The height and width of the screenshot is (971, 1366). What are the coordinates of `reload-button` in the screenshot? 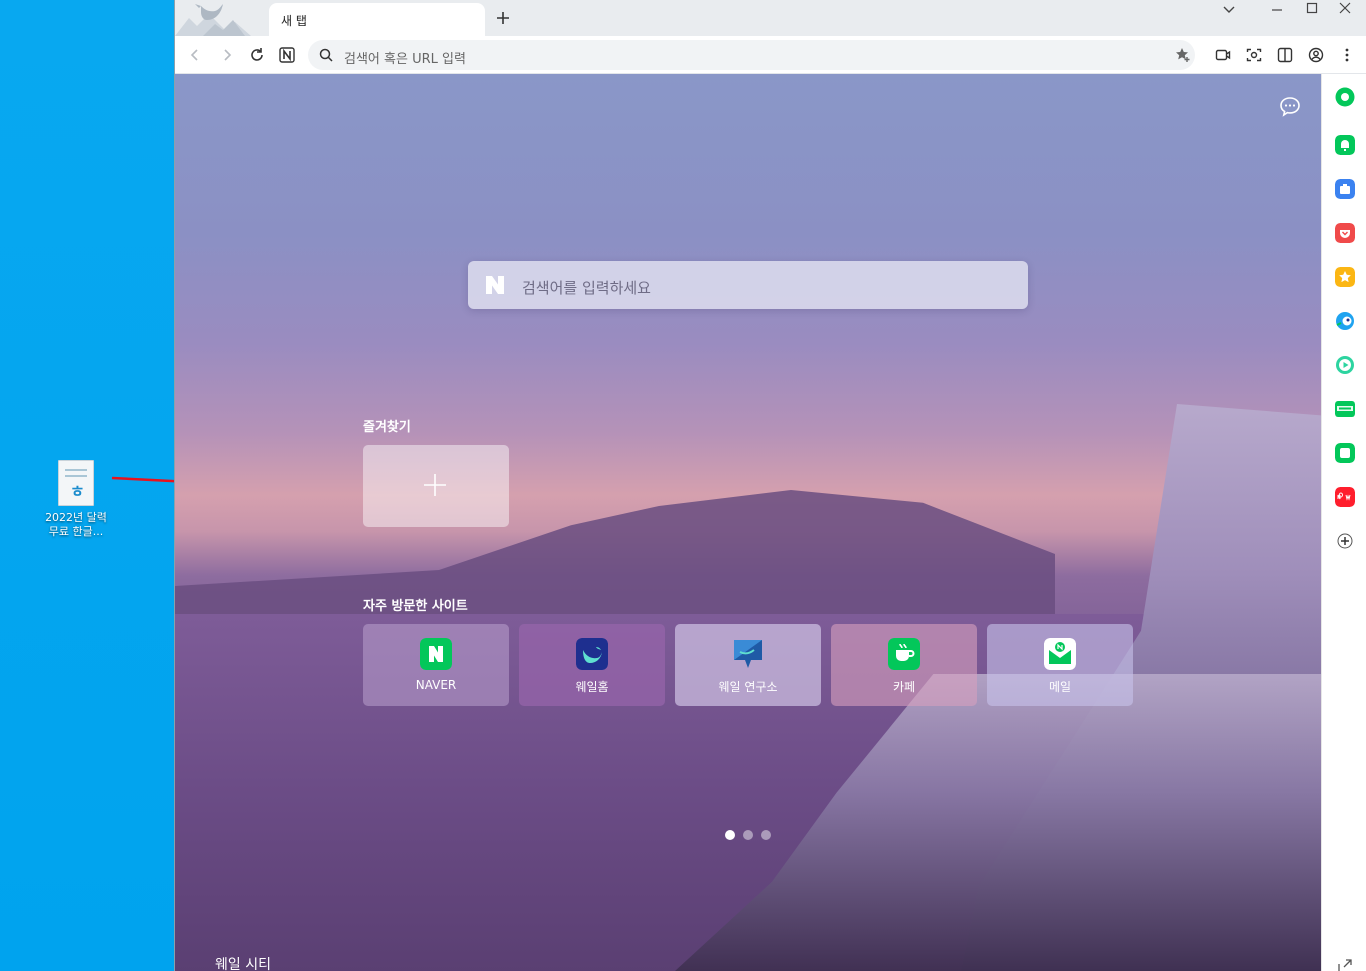 It's located at (257, 55).